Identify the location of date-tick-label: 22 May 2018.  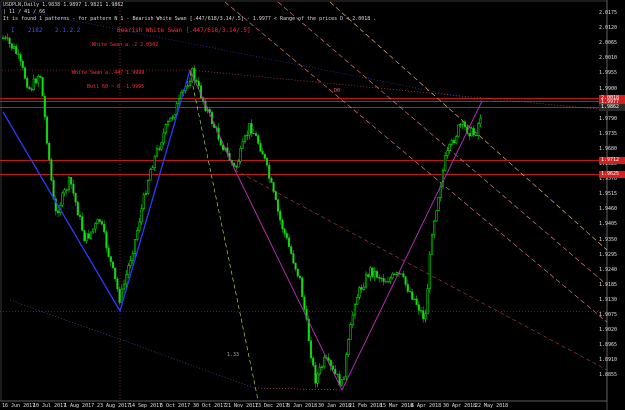
(492, 406).